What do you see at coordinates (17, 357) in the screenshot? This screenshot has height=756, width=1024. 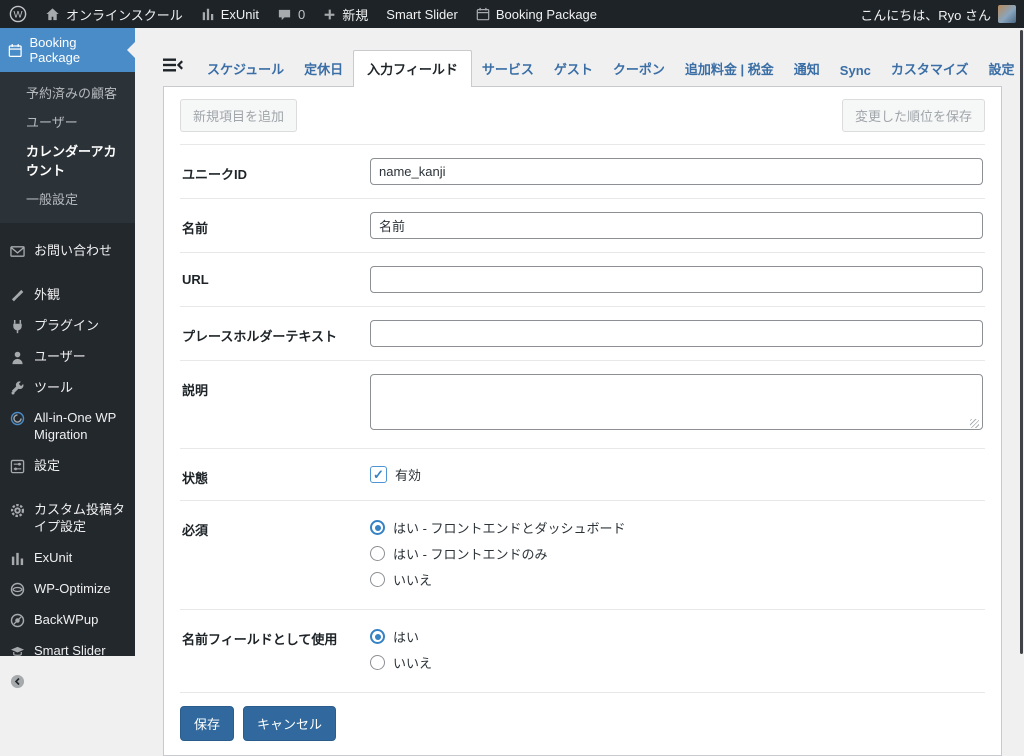 I see `user-icon` at bounding box center [17, 357].